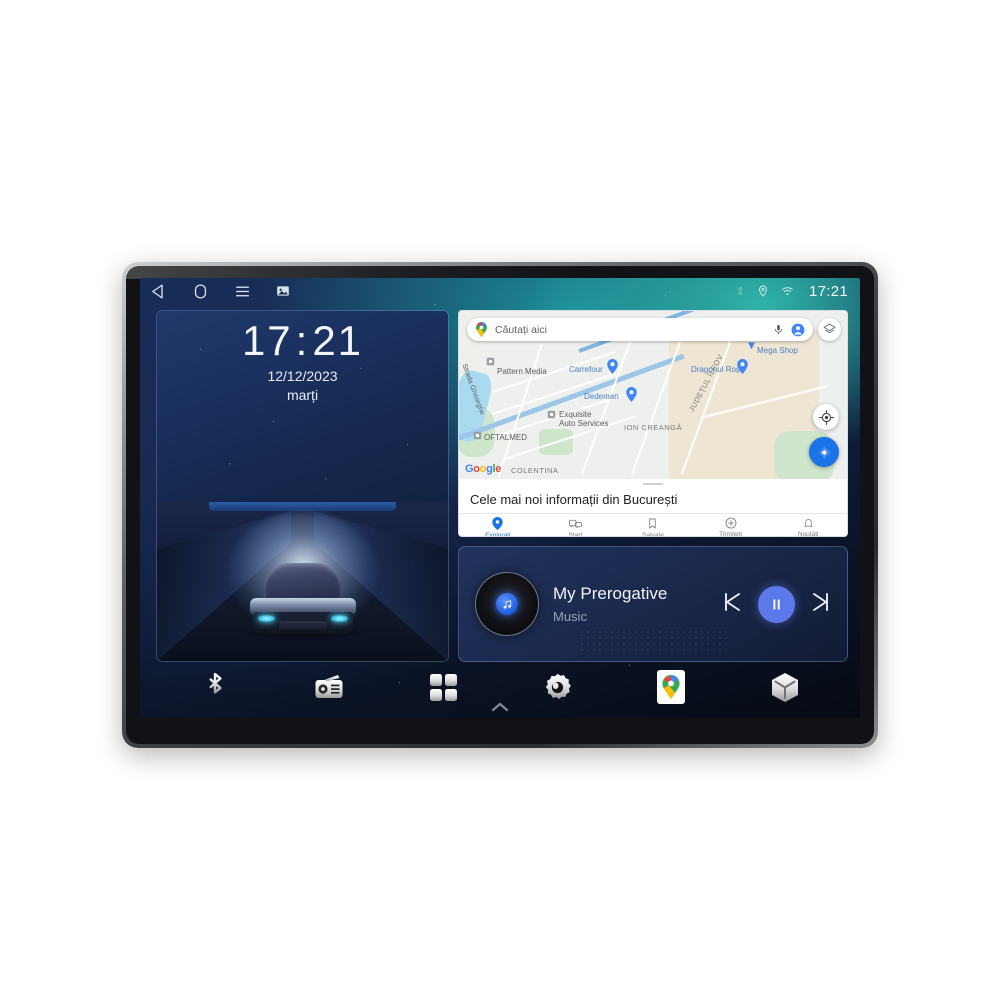 The image size is (1000, 1000). I want to click on tab-label: Start, so click(575, 534).